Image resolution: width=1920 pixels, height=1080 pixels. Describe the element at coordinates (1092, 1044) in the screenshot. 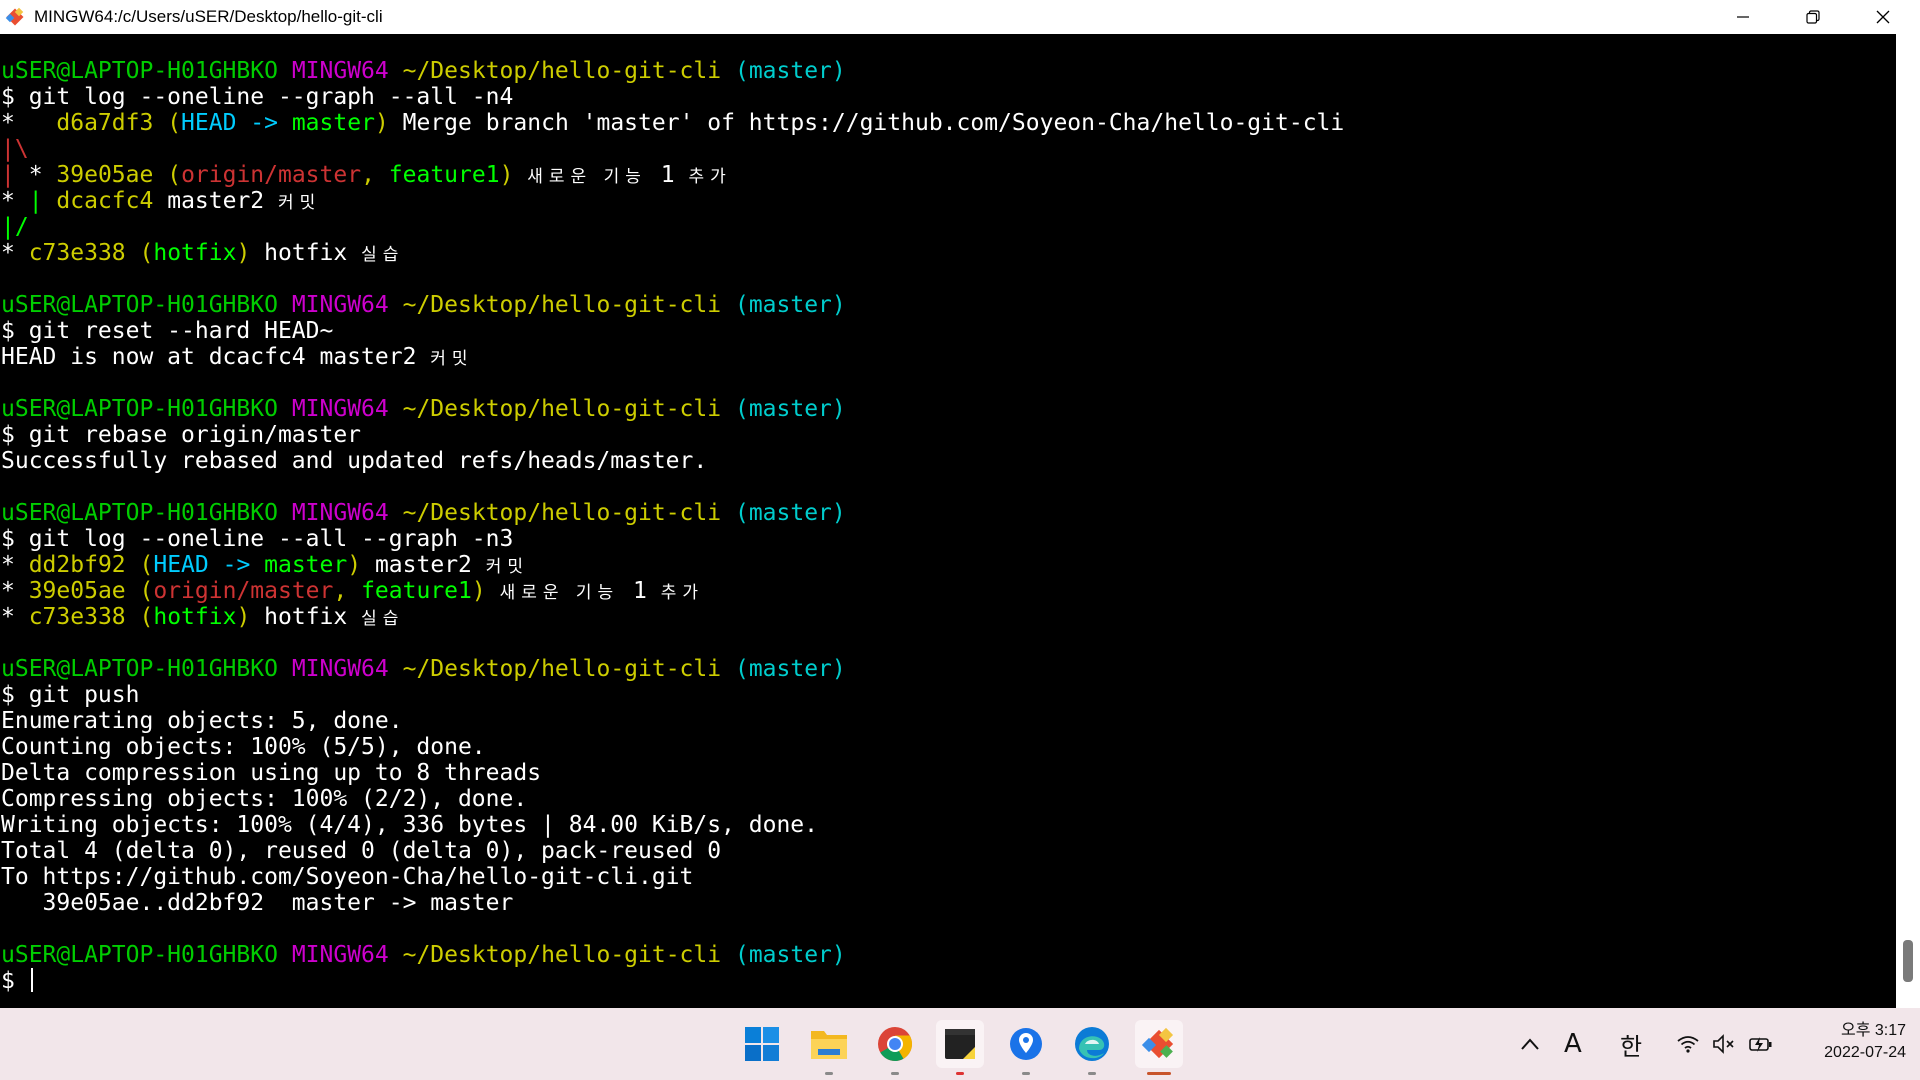

I see `edge-icon` at that location.